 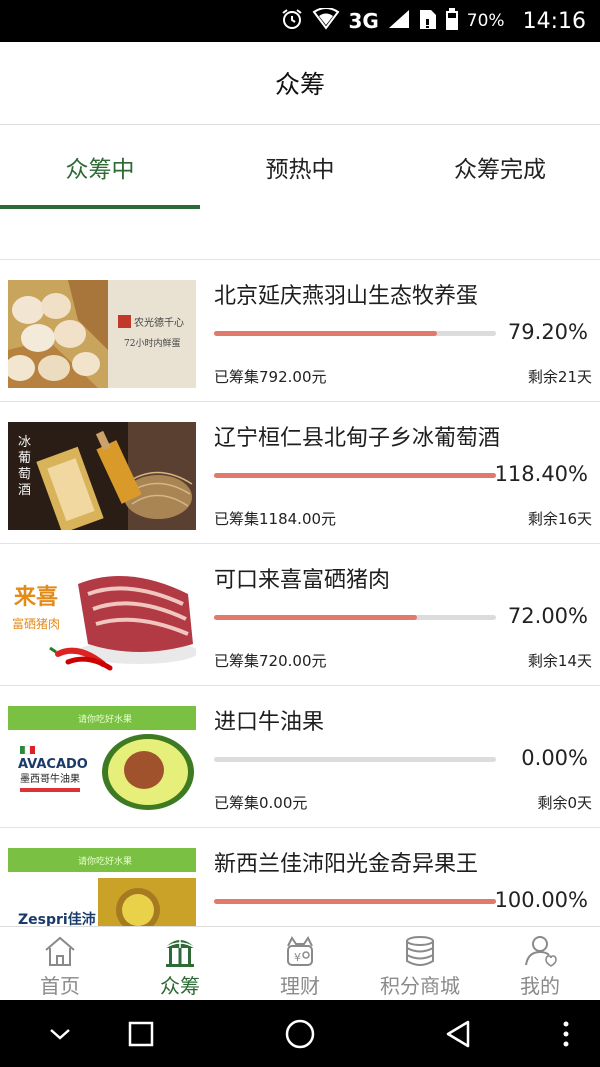 What do you see at coordinates (180, 986) in the screenshot?
I see `tab-label: 众筹` at bounding box center [180, 986].